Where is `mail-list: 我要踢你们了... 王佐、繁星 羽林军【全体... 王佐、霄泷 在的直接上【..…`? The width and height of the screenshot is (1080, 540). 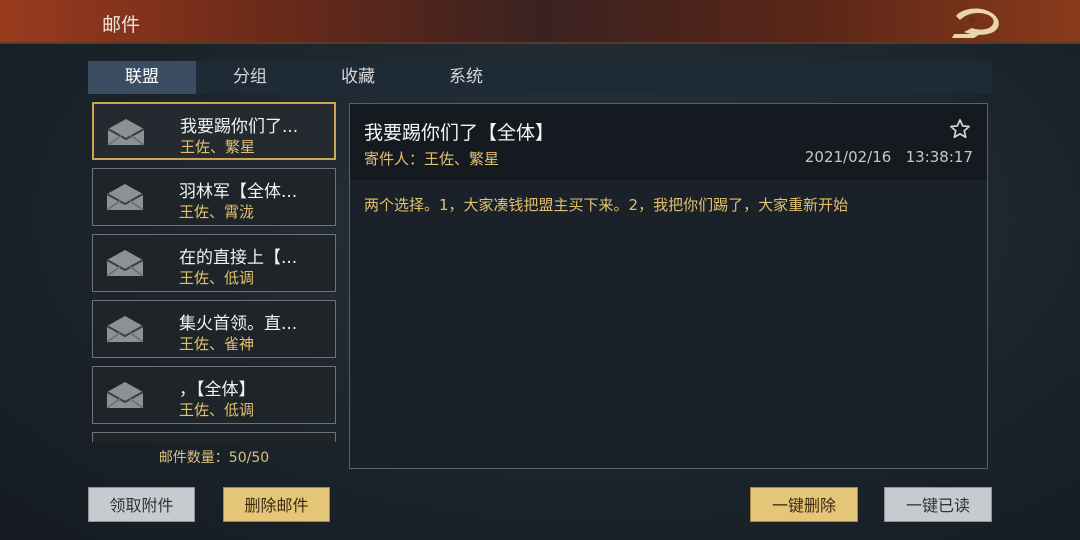 mail-list: 我要踢你们了... 王佐、繁星 羽林军【全体... 王佐、霄泷 在的直接上【..… is located at coordinates (214, 271).